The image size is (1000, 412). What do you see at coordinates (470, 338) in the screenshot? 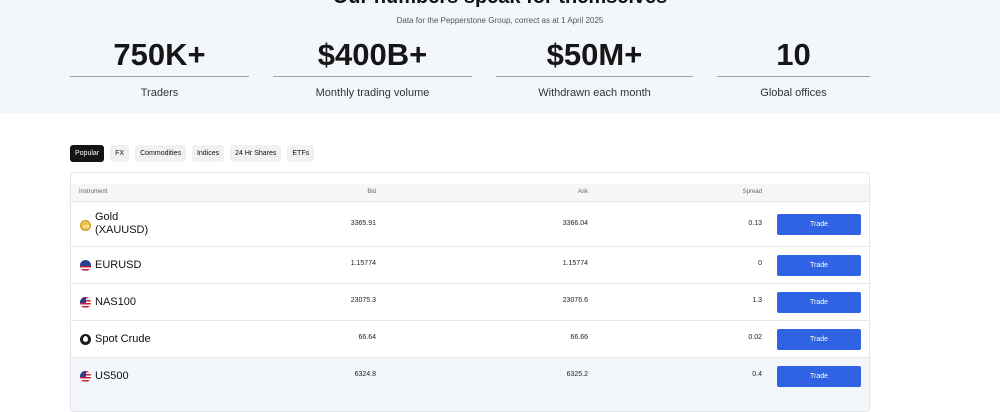
I see `table-row: Spot Crude 66.64 66.66 0.02 Trade` at bounding box center [470, 338].